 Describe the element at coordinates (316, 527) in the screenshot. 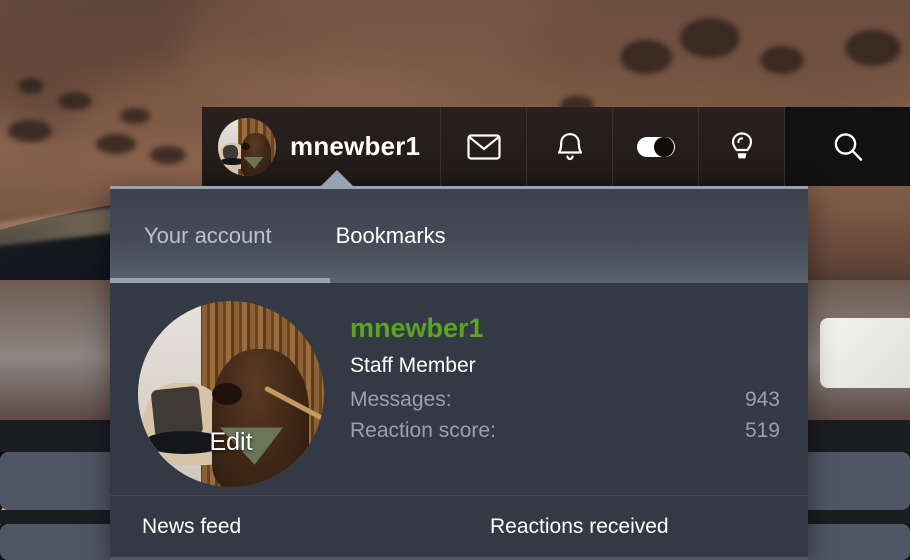

I see `link-news-feed: News feed` at that location.